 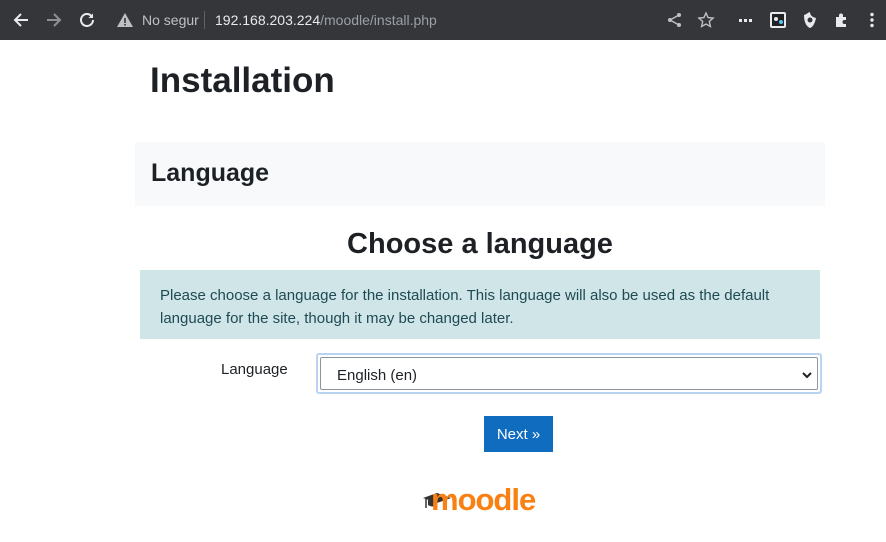 What do you see at coordinates (706, 20) in the screenshot?
I see `star-icon` at bounding box center [706, 20].